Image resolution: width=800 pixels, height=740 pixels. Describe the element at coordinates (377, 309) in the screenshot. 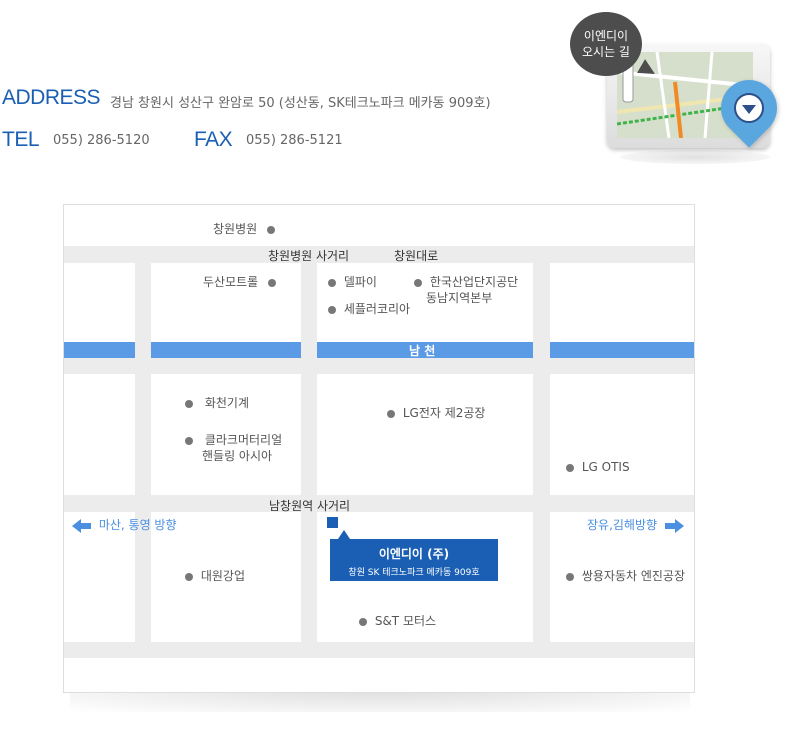

I see `place-label: 세플러코리아` at that location.